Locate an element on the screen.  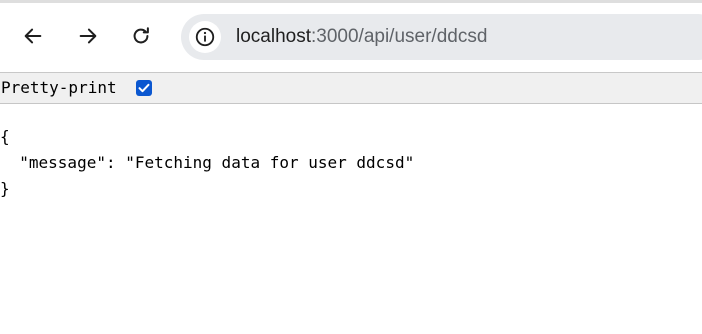
site-info-button is located at coordinates (205, 37).